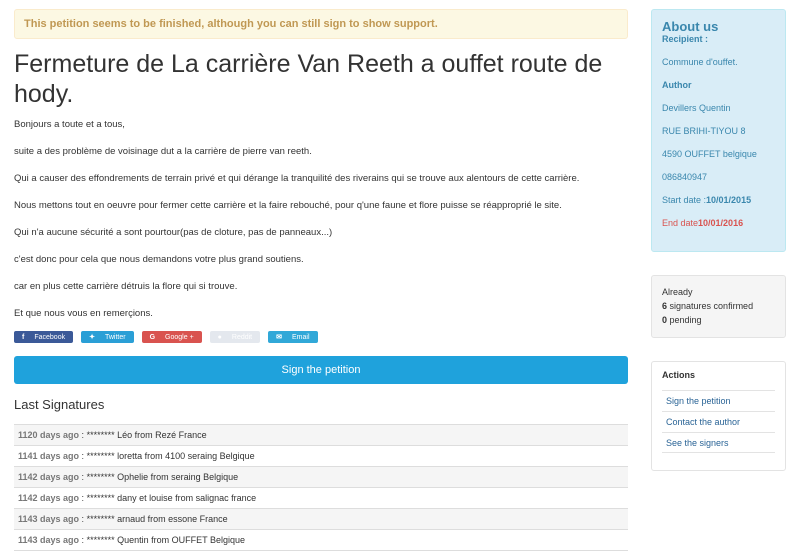 The image size is (800, 560). What do you see at coordinates (92, 337) in the screenshot?
I see `twitter-icon: ✦` at bounding box center [92, 337].